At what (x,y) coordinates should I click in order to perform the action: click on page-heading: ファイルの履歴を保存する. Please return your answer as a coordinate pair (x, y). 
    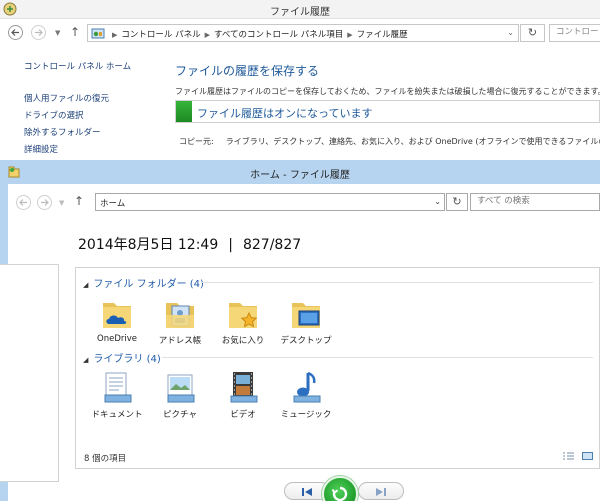
    Looking at the image, I should click on (247, 71).